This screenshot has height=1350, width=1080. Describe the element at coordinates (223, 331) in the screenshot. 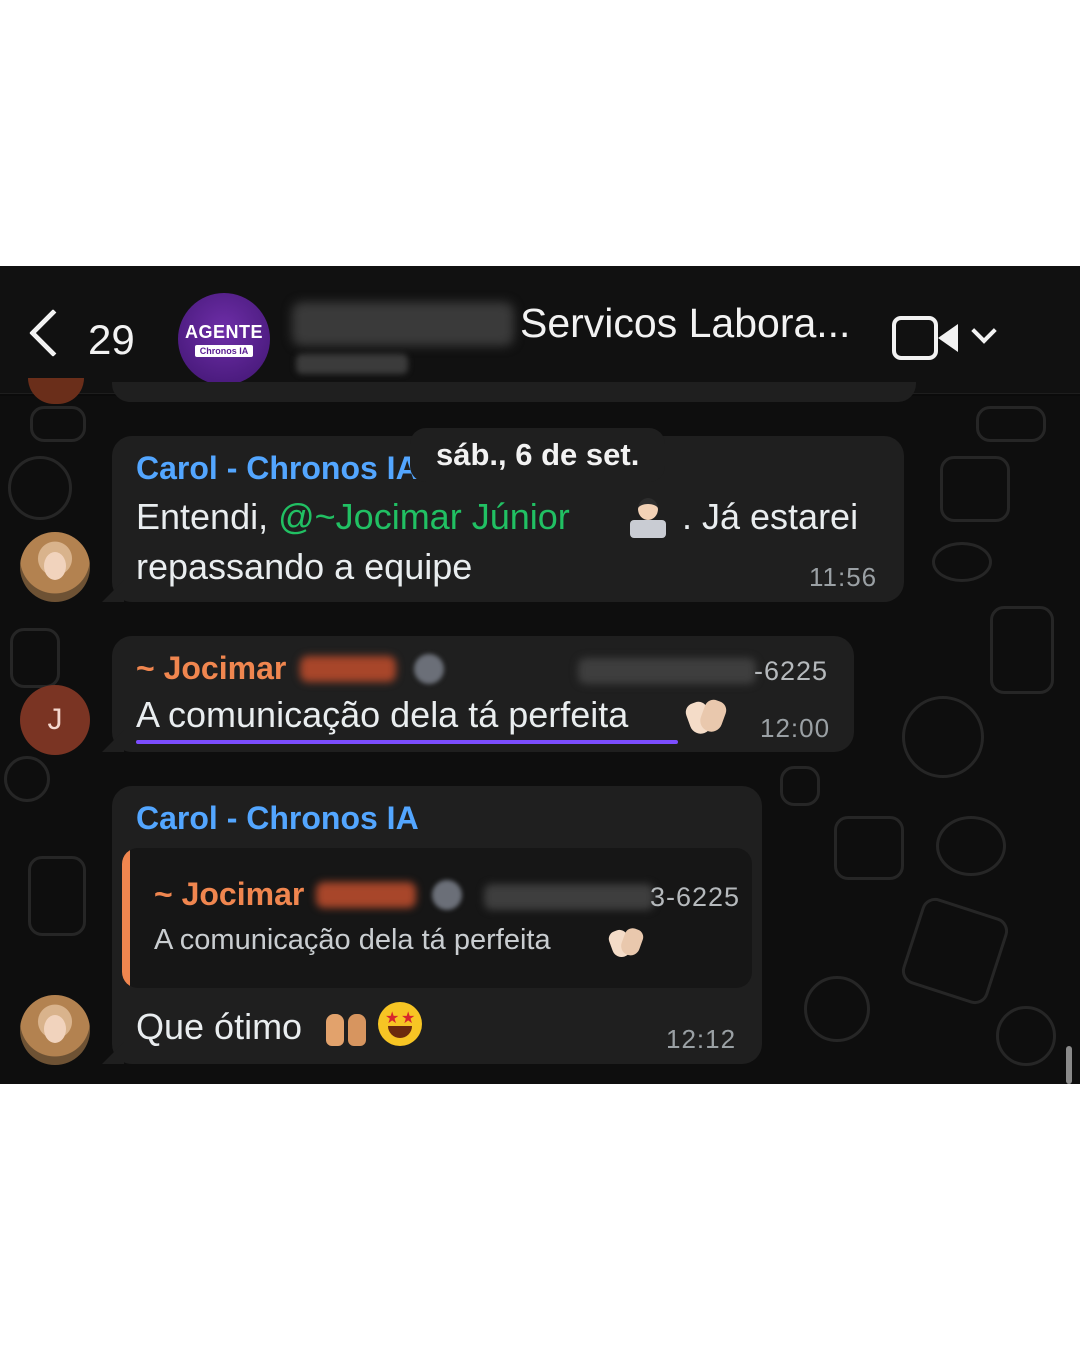

I see `group-avatar-brand: AGENTE` at that location.